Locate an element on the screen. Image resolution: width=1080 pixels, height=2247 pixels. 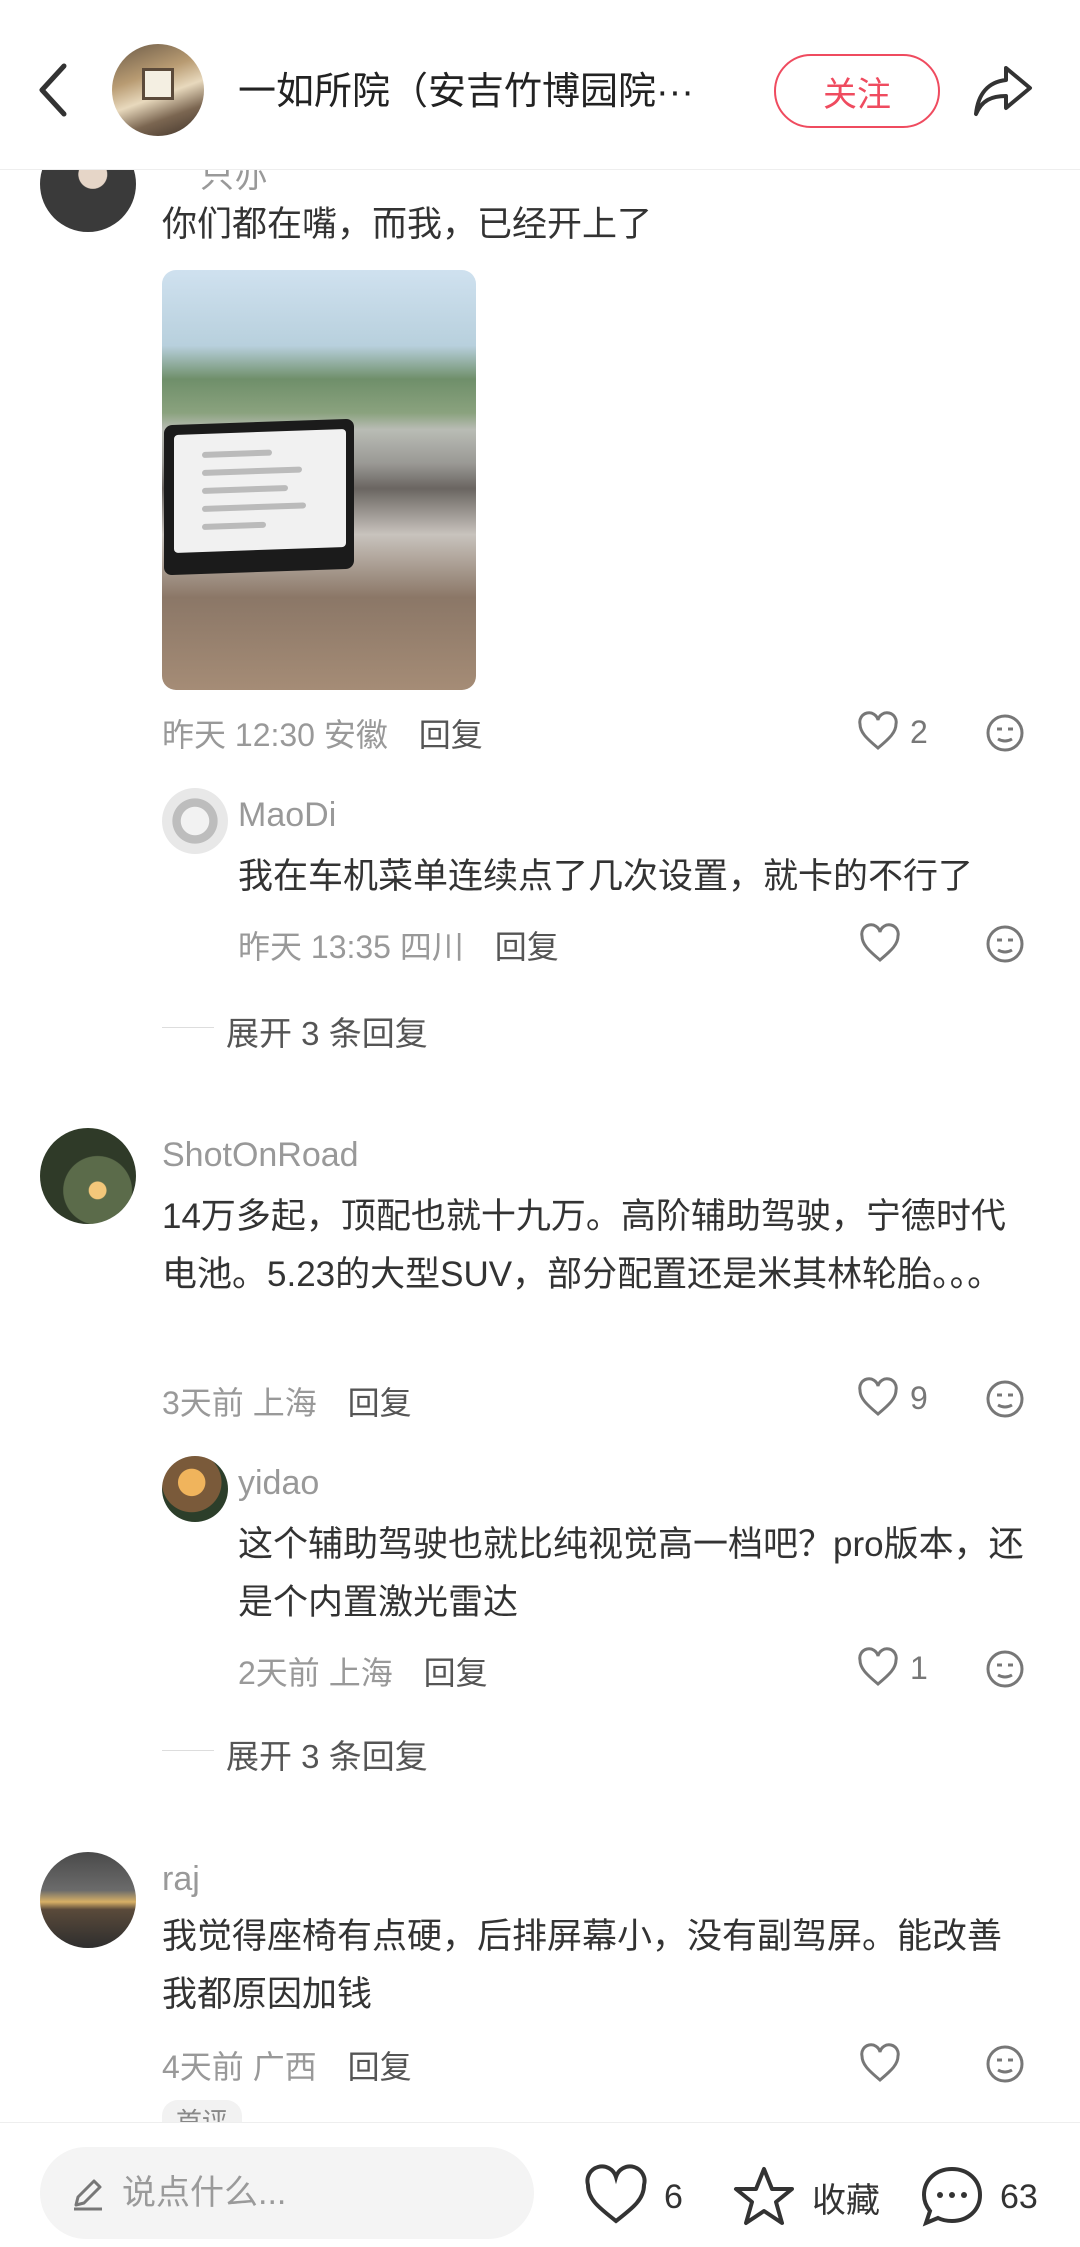
like-button: 2 is located at coordinates (892, 732).